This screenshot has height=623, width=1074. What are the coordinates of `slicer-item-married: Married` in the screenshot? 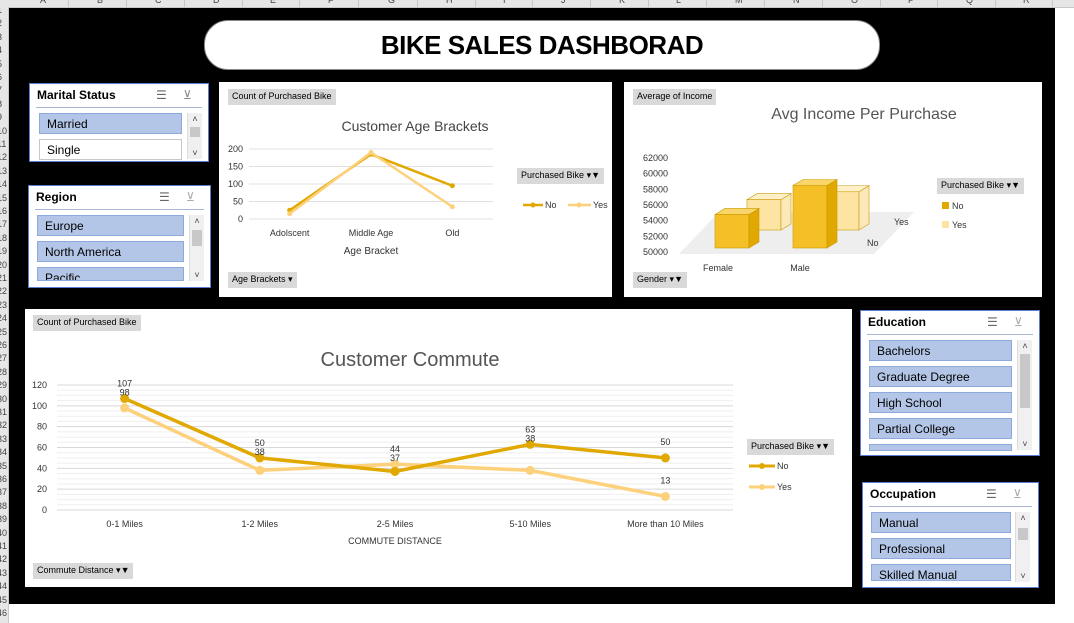 It's located at (110, 123).